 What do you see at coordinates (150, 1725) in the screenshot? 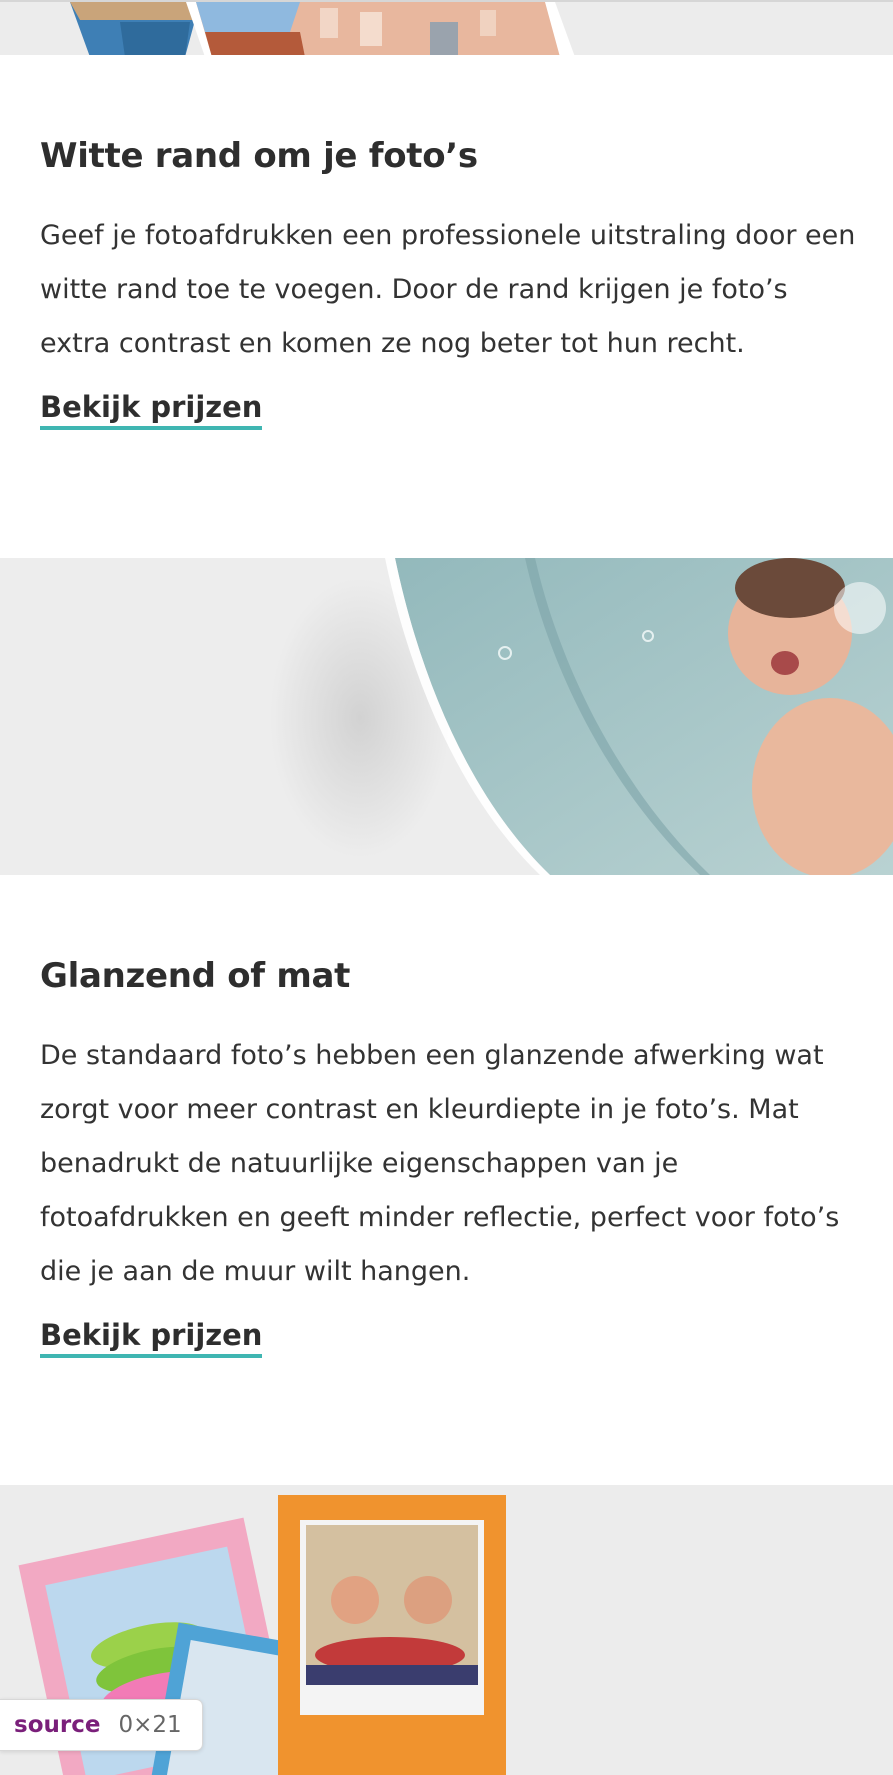
I see `source-dimensions: 0×21` at bounding box center [150, 1725].